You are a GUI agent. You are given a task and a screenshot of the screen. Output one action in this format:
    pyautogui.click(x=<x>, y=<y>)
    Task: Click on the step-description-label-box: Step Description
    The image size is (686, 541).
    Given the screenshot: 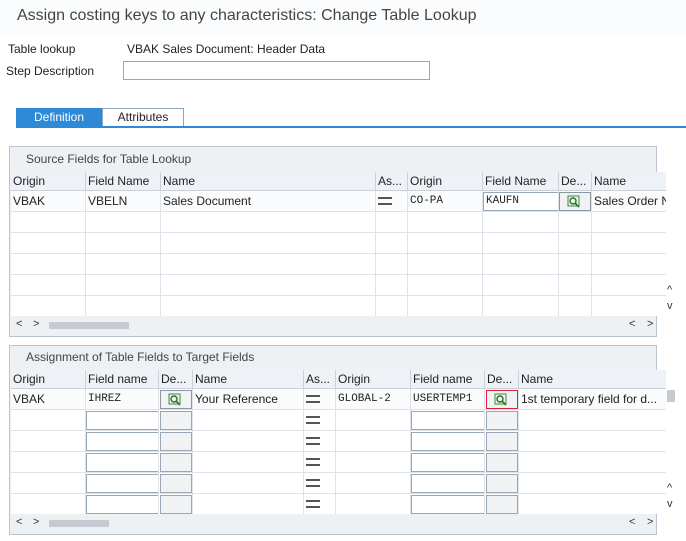 What is the action you would take?
    pyautogui.click(x=63, y=71)
    